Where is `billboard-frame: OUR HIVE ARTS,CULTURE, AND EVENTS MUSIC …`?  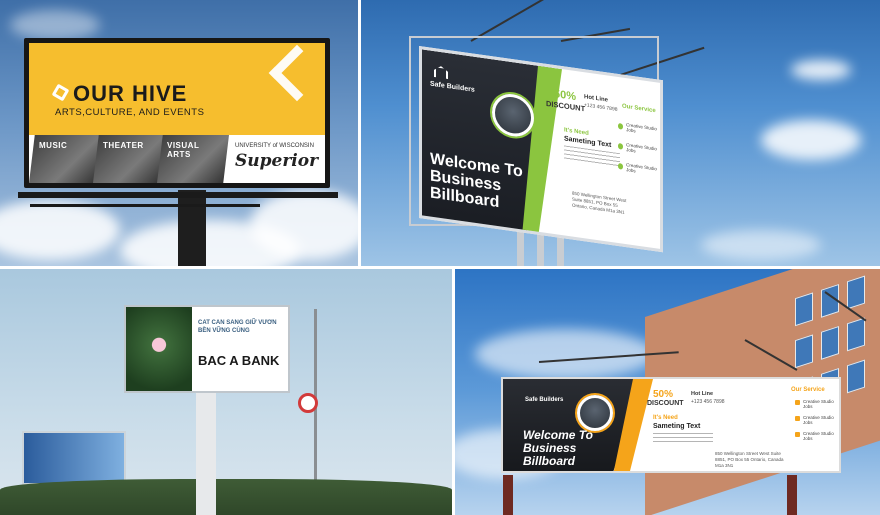
billboard-frame: OUR HIVE ARTS,CULTURE, AND EVENTS MUSIC … is located at coordinates (177, 113).